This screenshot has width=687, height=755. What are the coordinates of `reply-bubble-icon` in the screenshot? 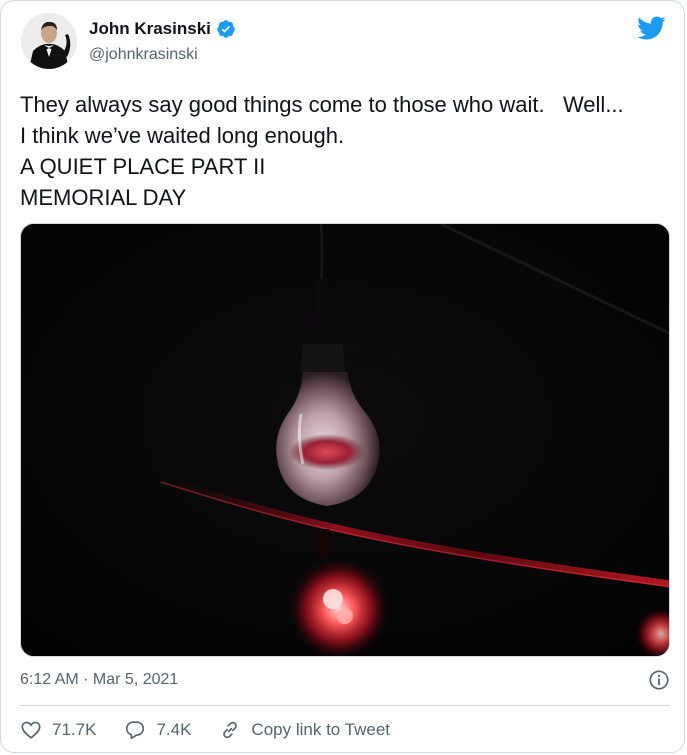 It's located at (135, 730).